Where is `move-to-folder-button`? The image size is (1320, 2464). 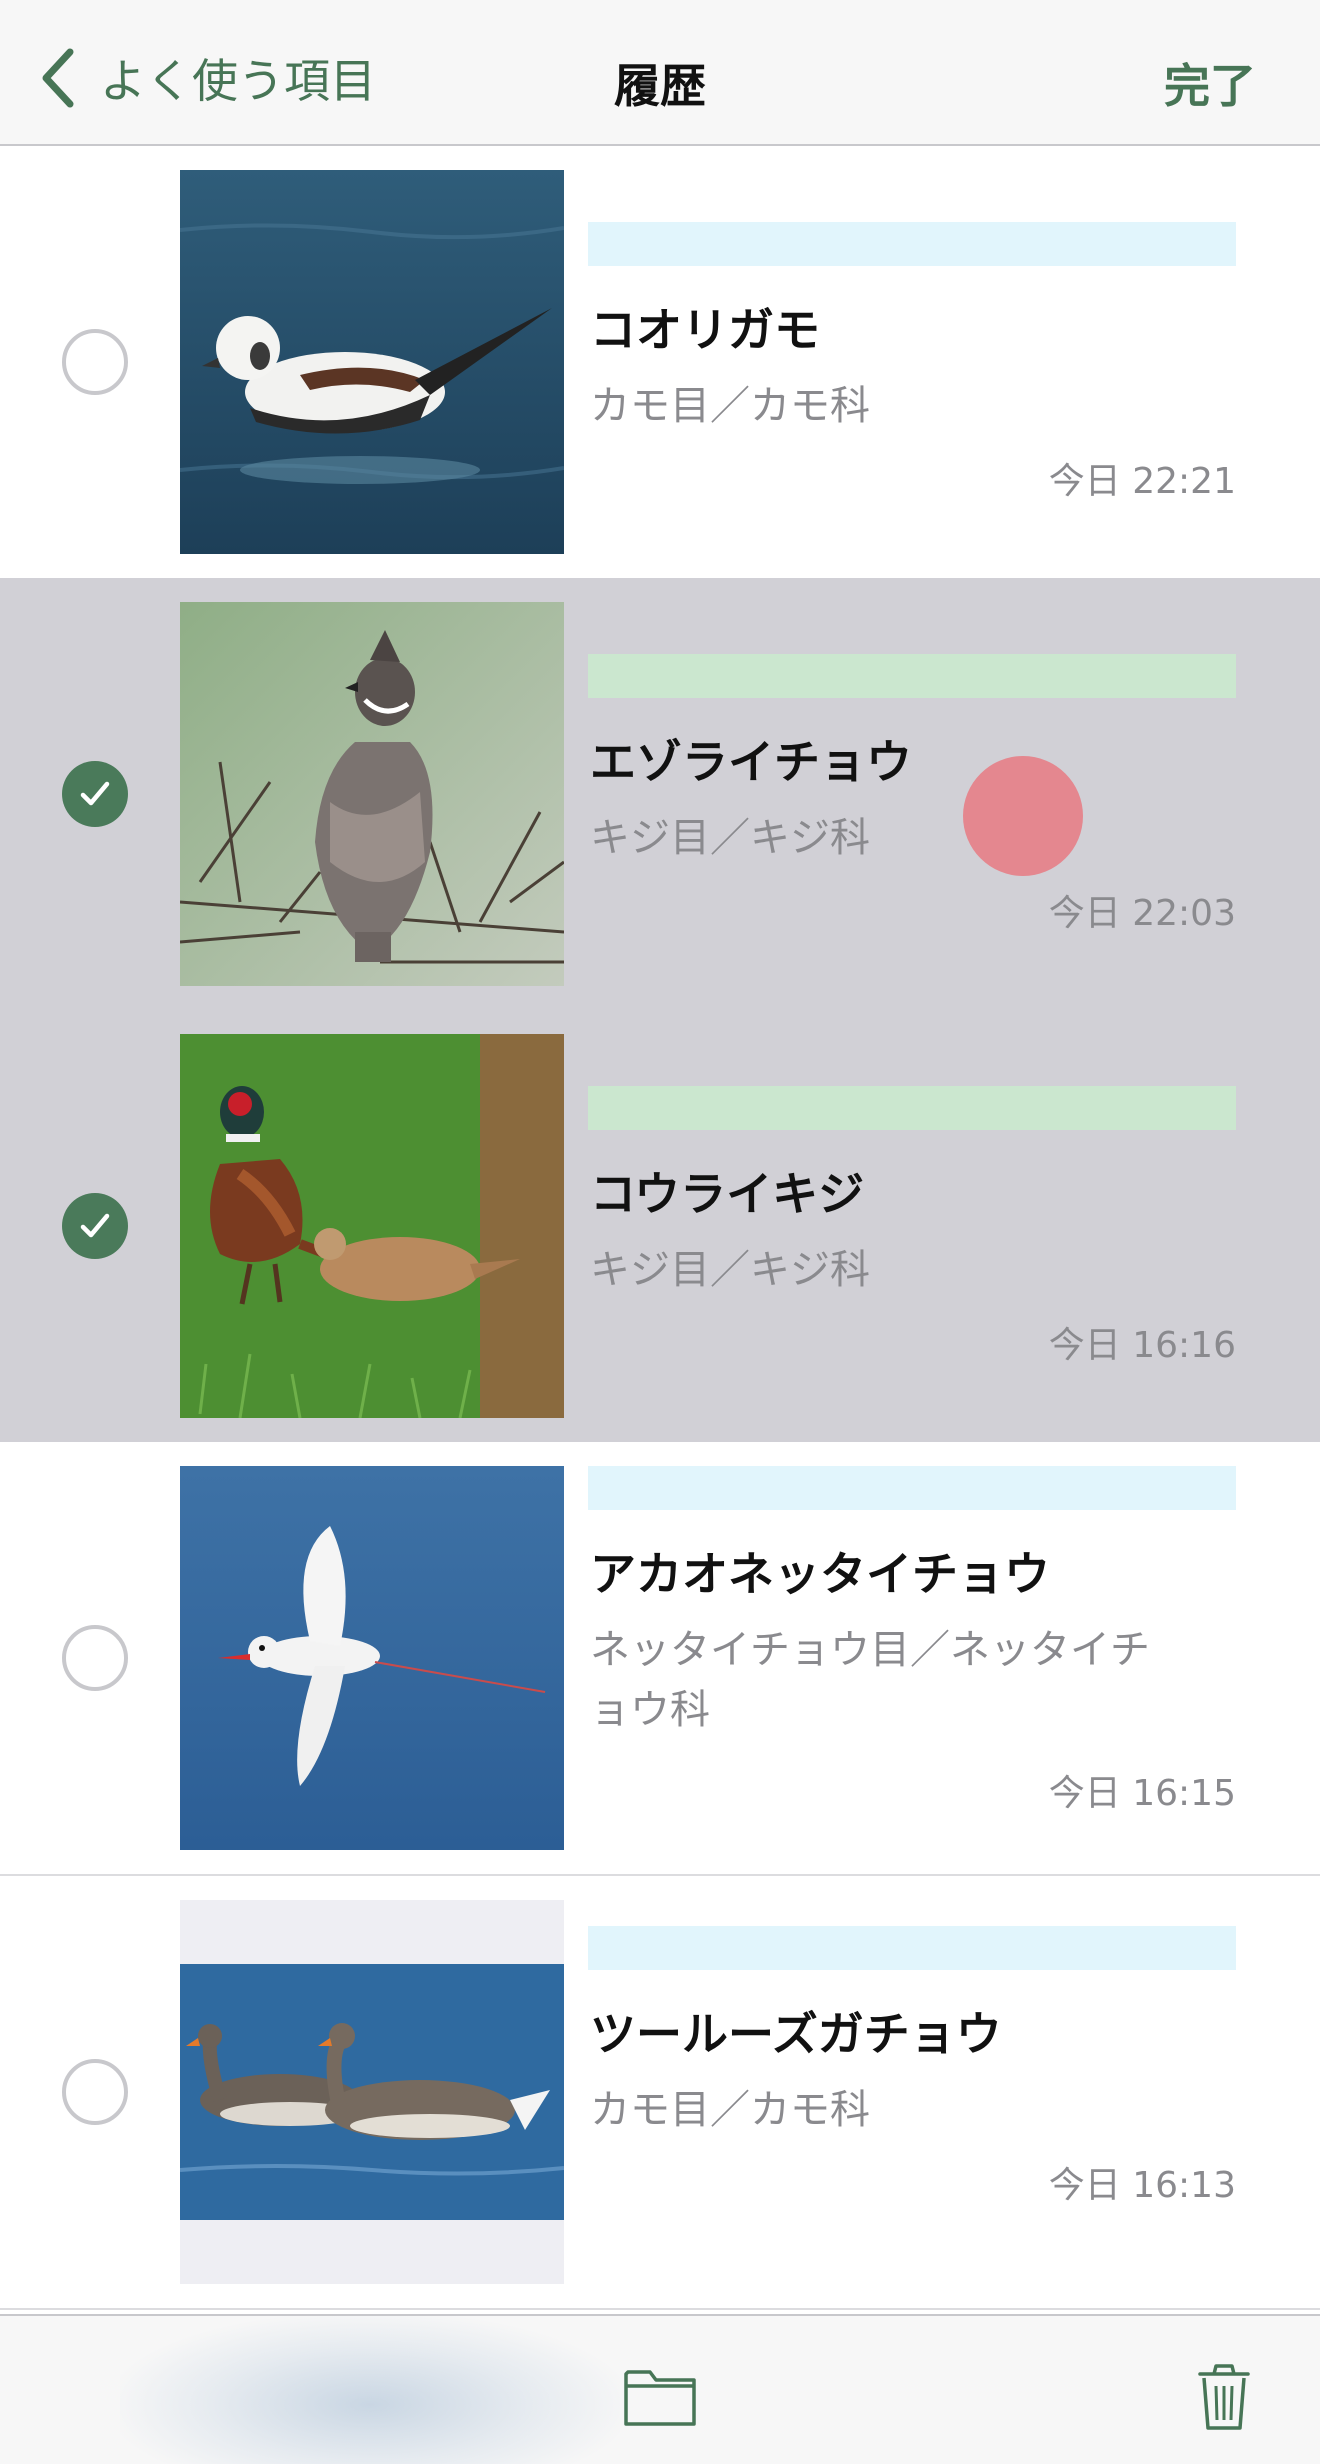
move-to-folder-button is located at coordinates (660, 2396).